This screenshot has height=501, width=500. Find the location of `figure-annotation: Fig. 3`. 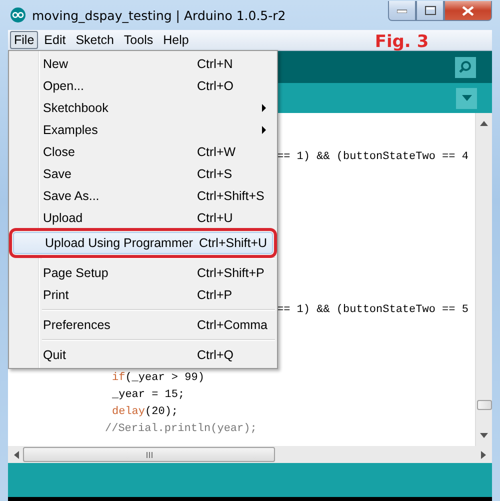

figure-annotation: Fig. 3 is located at coordinates (401, 42).